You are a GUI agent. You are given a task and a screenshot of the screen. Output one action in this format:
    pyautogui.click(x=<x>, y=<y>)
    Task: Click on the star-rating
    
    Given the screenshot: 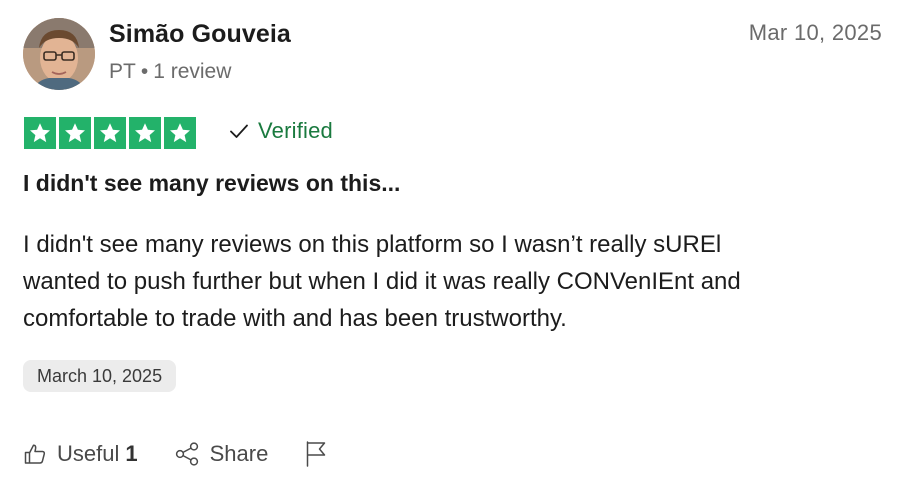 What is the action you would take?
    pyautogui.click(x=110, y=133)
    